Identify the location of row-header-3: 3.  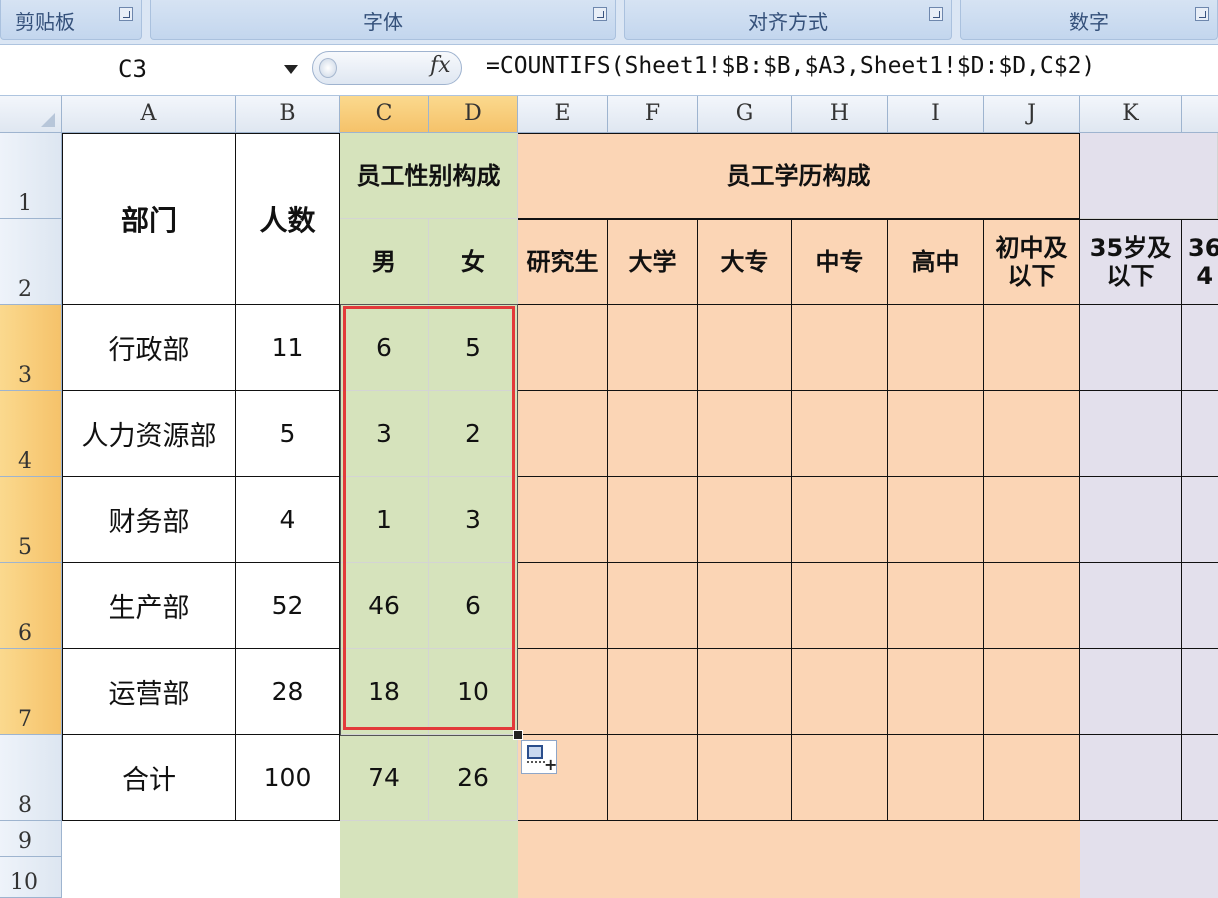
(31, 348).